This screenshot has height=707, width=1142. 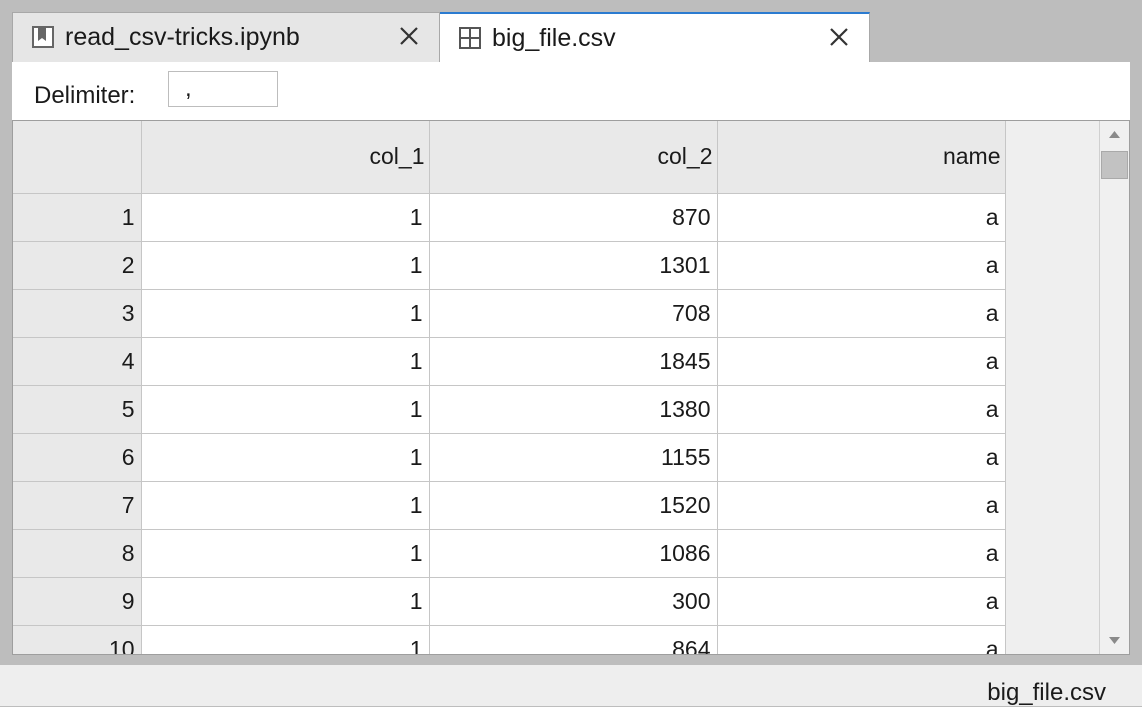 I want to click on table-row: 6 1 1155 a, so click(x=509, y=457).